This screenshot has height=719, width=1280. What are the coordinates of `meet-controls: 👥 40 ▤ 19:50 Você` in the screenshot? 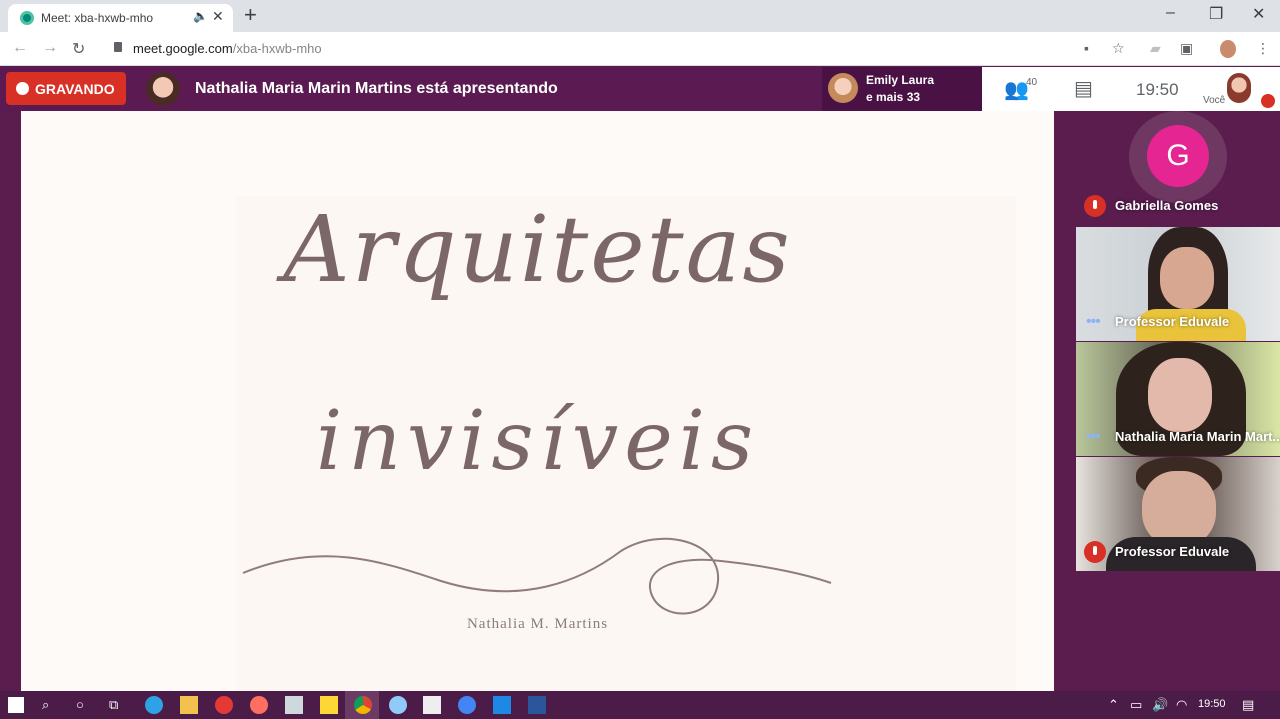 It's located at (1131, 89).